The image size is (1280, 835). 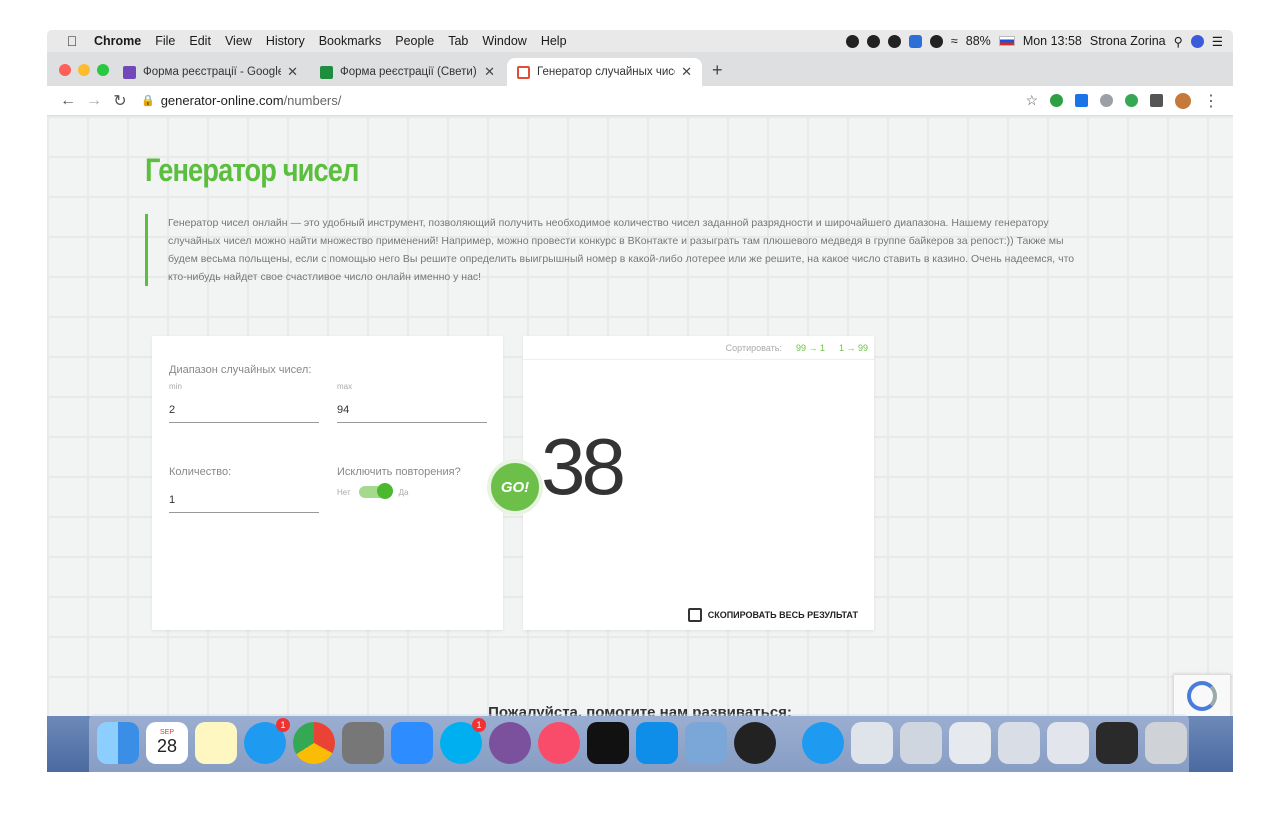 What do you see at coordinates (68, 101) in the screenshot?
I see `back-icon: ←` at bounding box center [68, 101].